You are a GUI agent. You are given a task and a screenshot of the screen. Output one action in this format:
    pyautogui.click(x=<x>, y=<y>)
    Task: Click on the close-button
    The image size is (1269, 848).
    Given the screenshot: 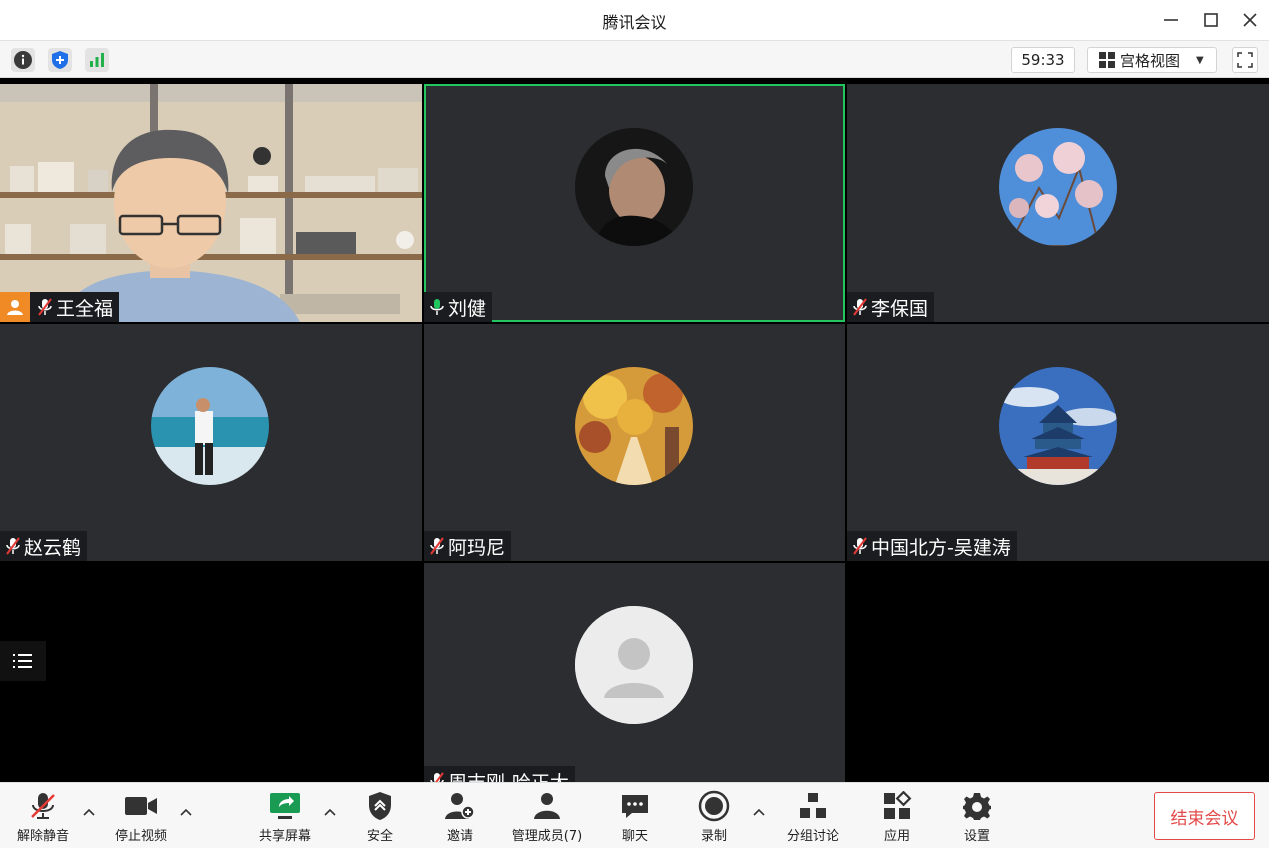 What is the action you would take?
    pyautogui.click(x=1250, y=20)
    